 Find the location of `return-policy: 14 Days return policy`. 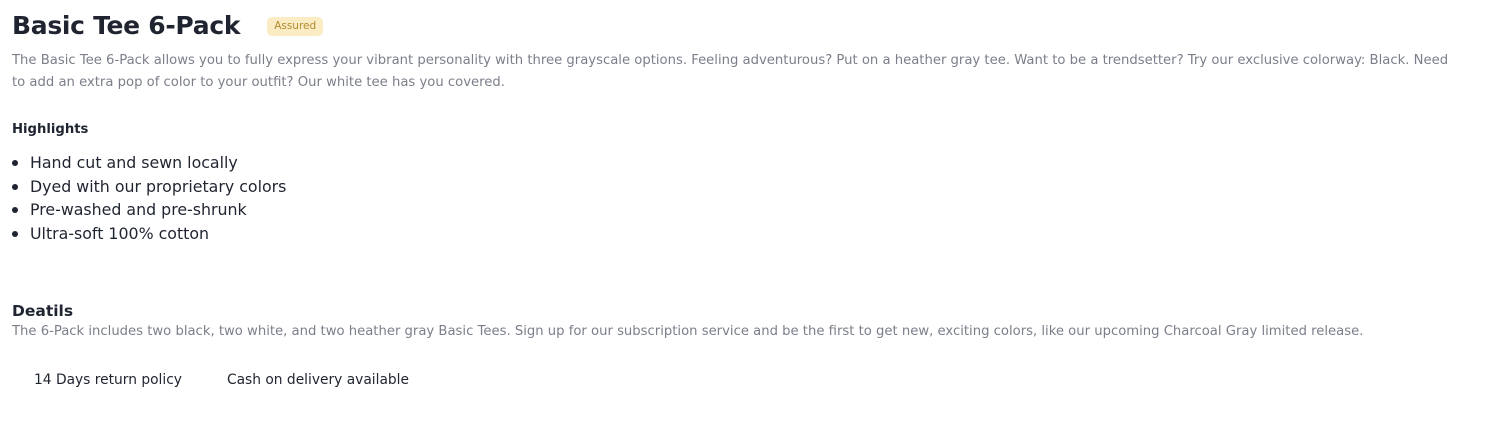

return-policy: 14 Days return policy is located at coordinates (108, 380).